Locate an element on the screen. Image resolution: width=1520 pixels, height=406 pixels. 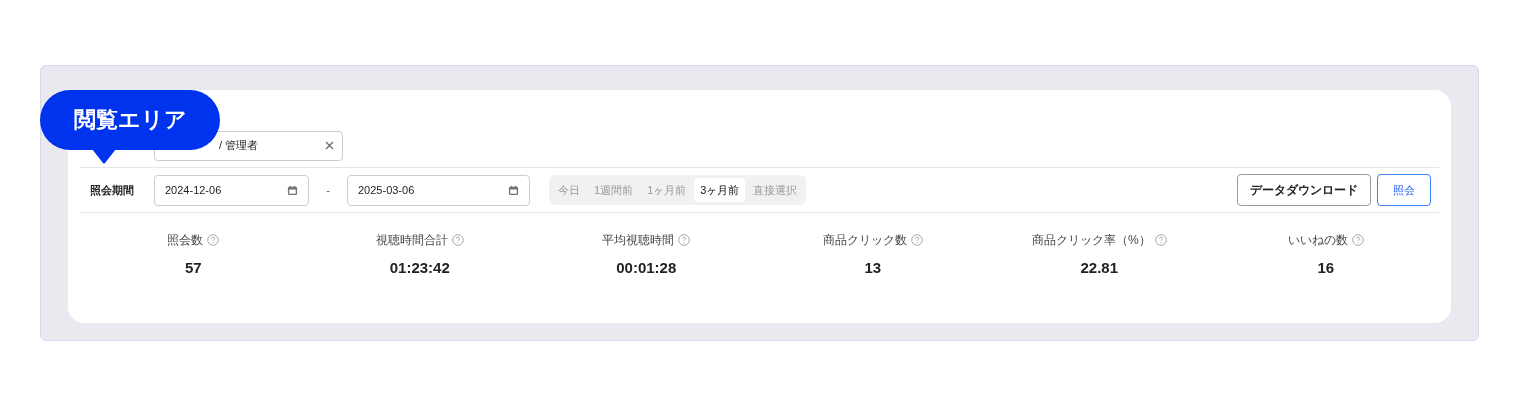
callout-tooltip: 閲覧エリア is located at coordinates (130, 127).